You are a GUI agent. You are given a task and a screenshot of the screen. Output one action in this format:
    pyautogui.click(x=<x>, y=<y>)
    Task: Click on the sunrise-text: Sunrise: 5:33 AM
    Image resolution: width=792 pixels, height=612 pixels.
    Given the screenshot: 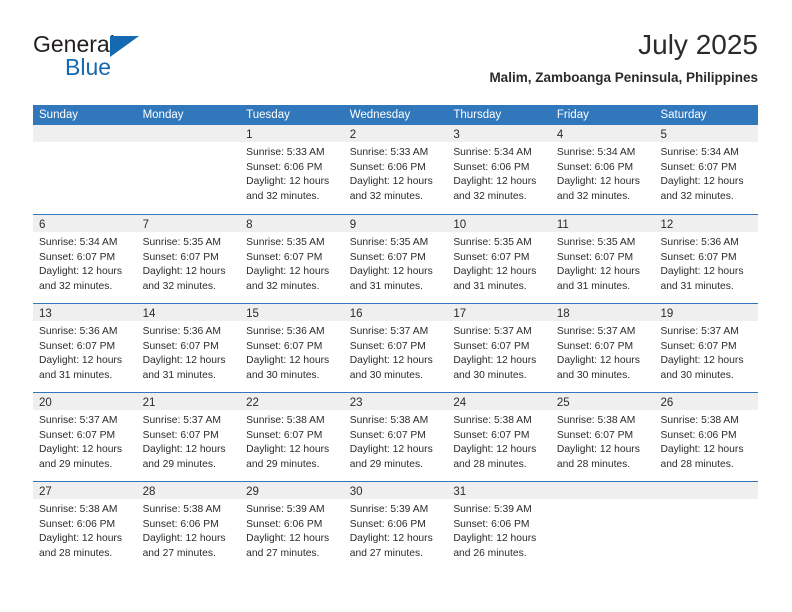 What is the action you would take?
    pyautogui.click(x=389, y=152)
    